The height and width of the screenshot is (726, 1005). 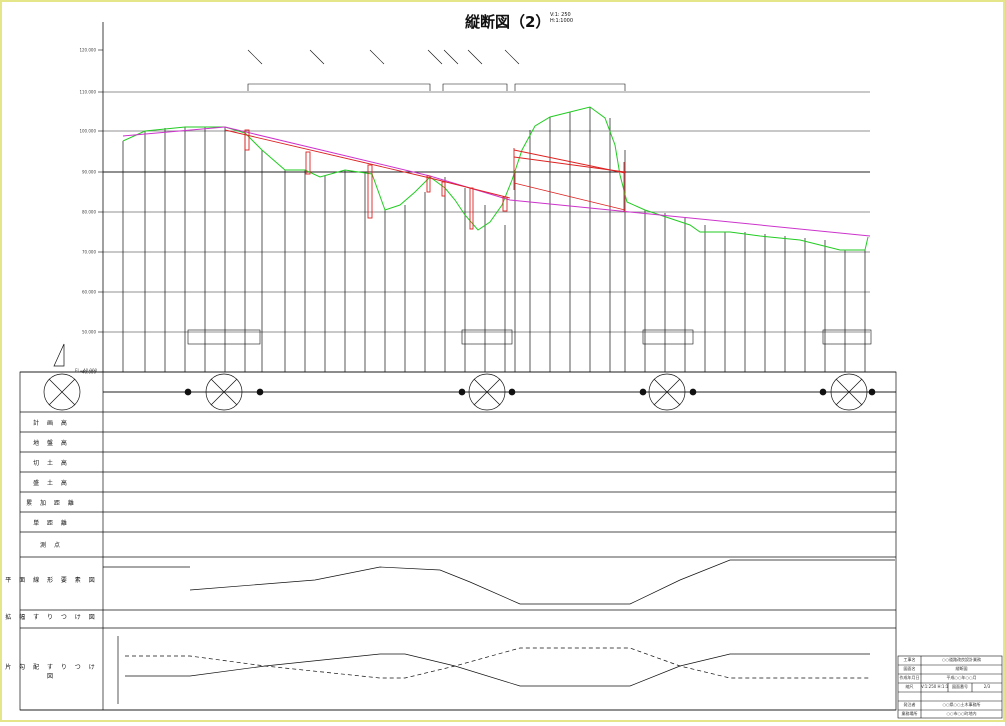 I want to click on elevation-tick-label: 100.000, so click(x=87, y=131).